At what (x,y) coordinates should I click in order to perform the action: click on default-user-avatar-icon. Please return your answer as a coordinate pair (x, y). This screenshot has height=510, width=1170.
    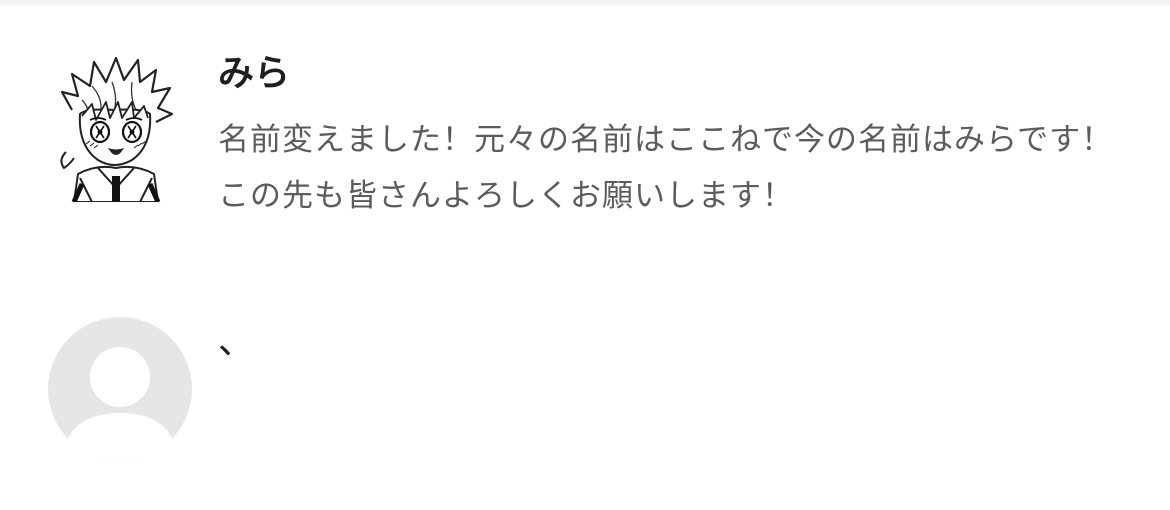
    Looking at the image, I should click on (120, 389).